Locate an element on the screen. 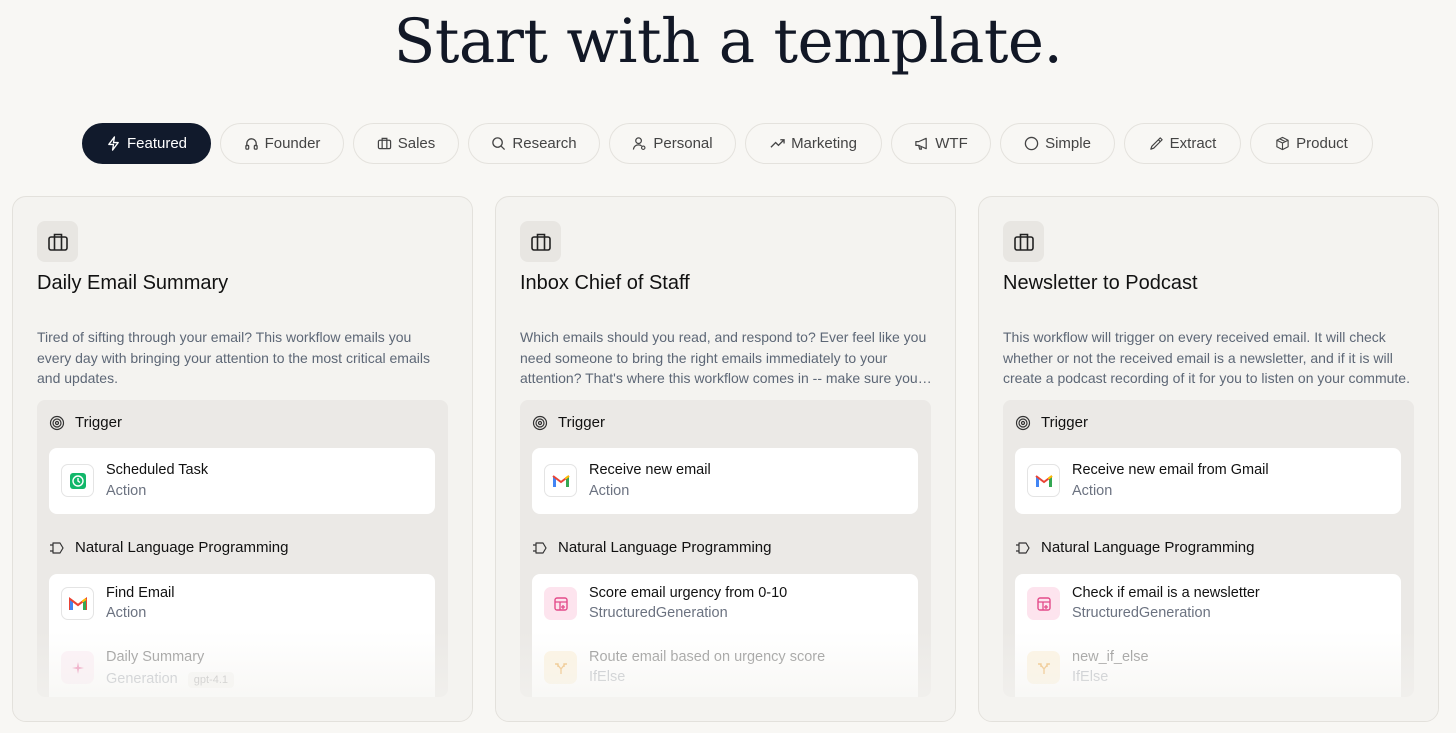  tab-label: Sales is located at coordinates (416, 143).